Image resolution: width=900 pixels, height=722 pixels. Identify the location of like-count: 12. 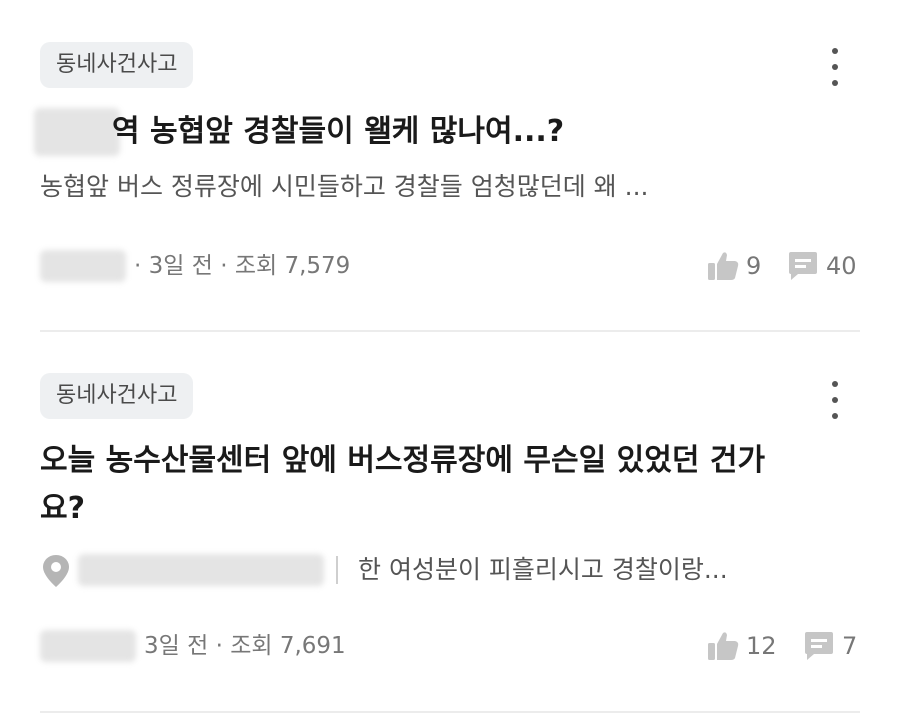
(741, 646).